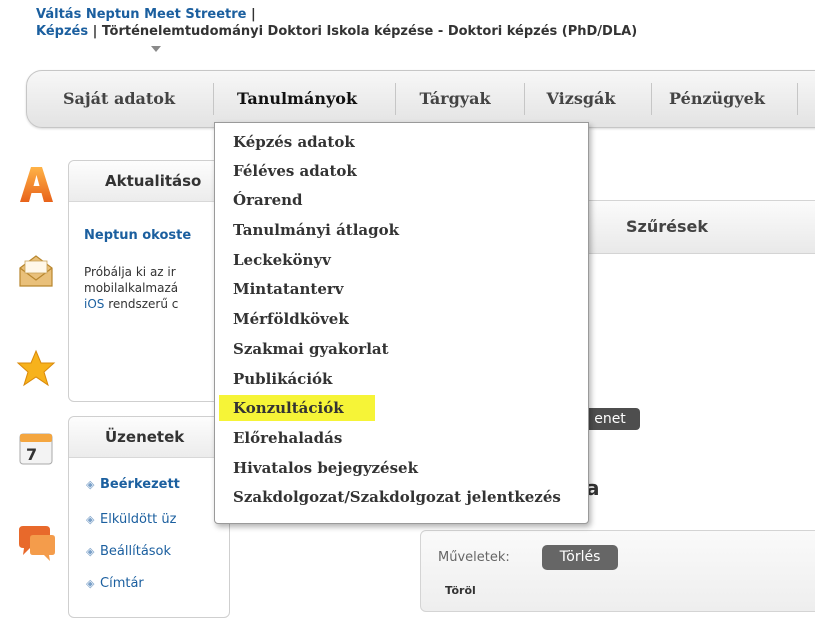 This screenshot has height=618, width=815. What do you see at coordinates (282, 379) in the screenshot?
I see `dropdown-item-publications: Publikációk` at bounding box center [282, 379].